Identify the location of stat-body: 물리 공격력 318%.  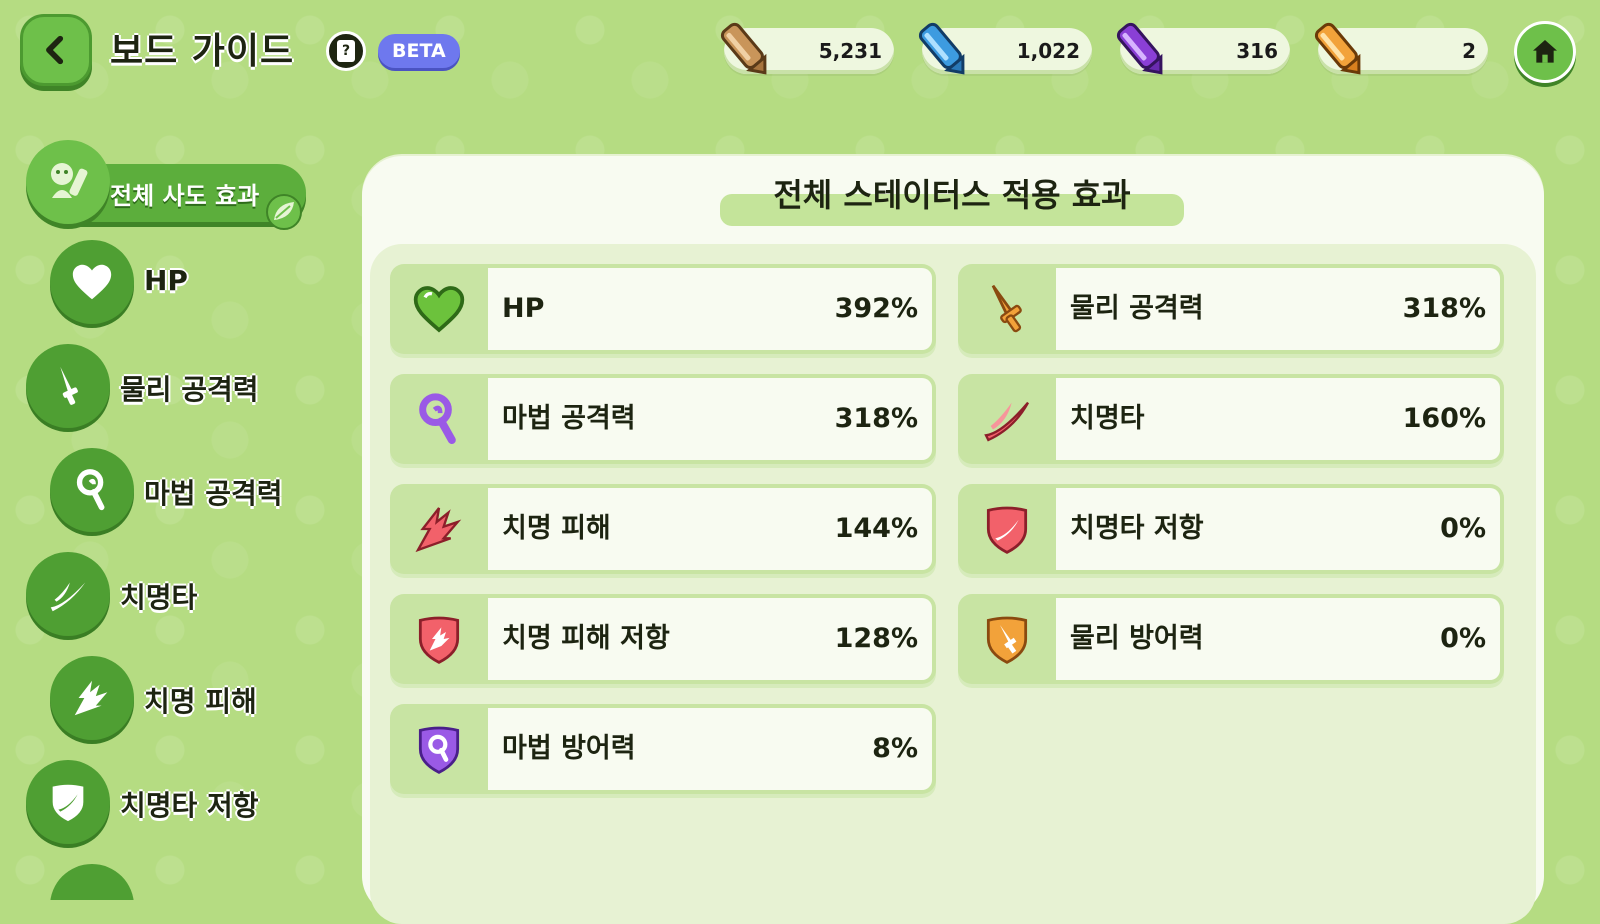
(1278, 309).